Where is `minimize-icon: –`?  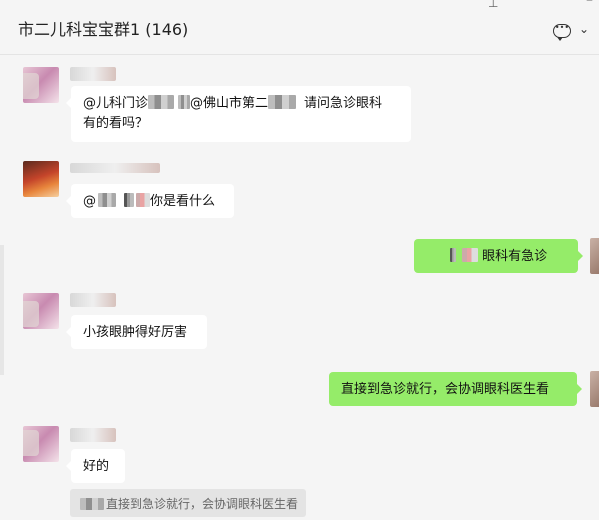
minimize-icon: – is located at coordinates (589, 4).